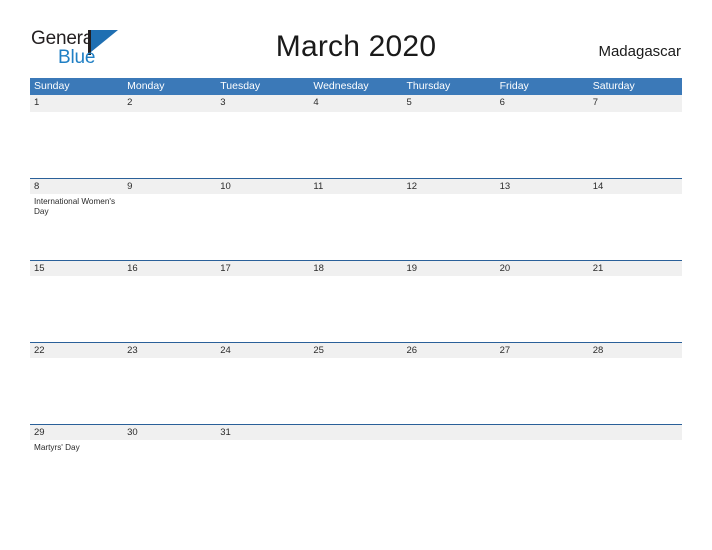 The height and width of the screenshot is (550, 712). I want to click on day-number: 10, so click(262, 186).